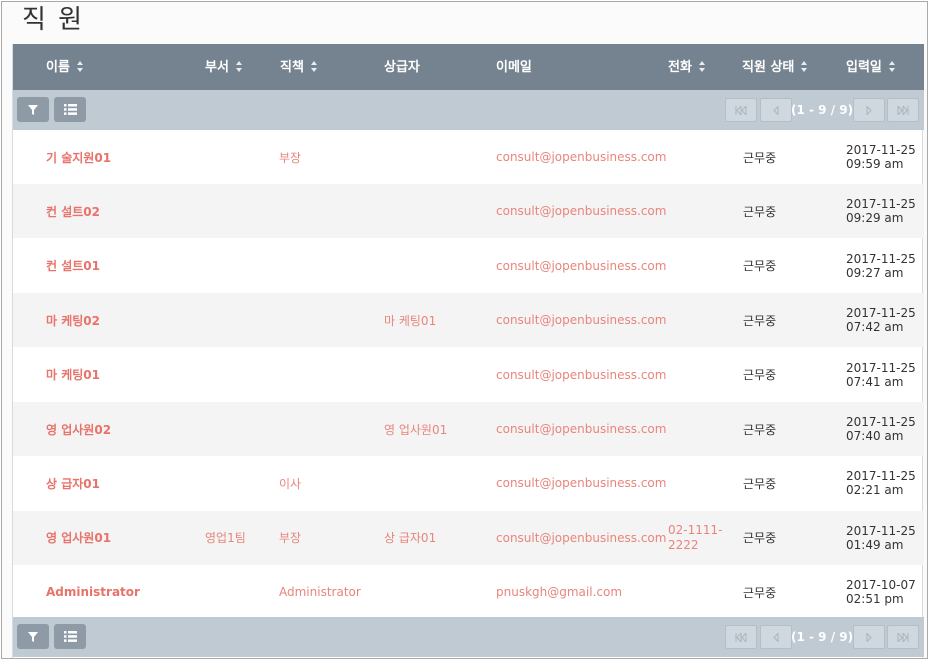 The height and width of the screenshot is (660, 929). I want to click on cell-date: 2017-11-25 09:29 am, so click(881, 211).